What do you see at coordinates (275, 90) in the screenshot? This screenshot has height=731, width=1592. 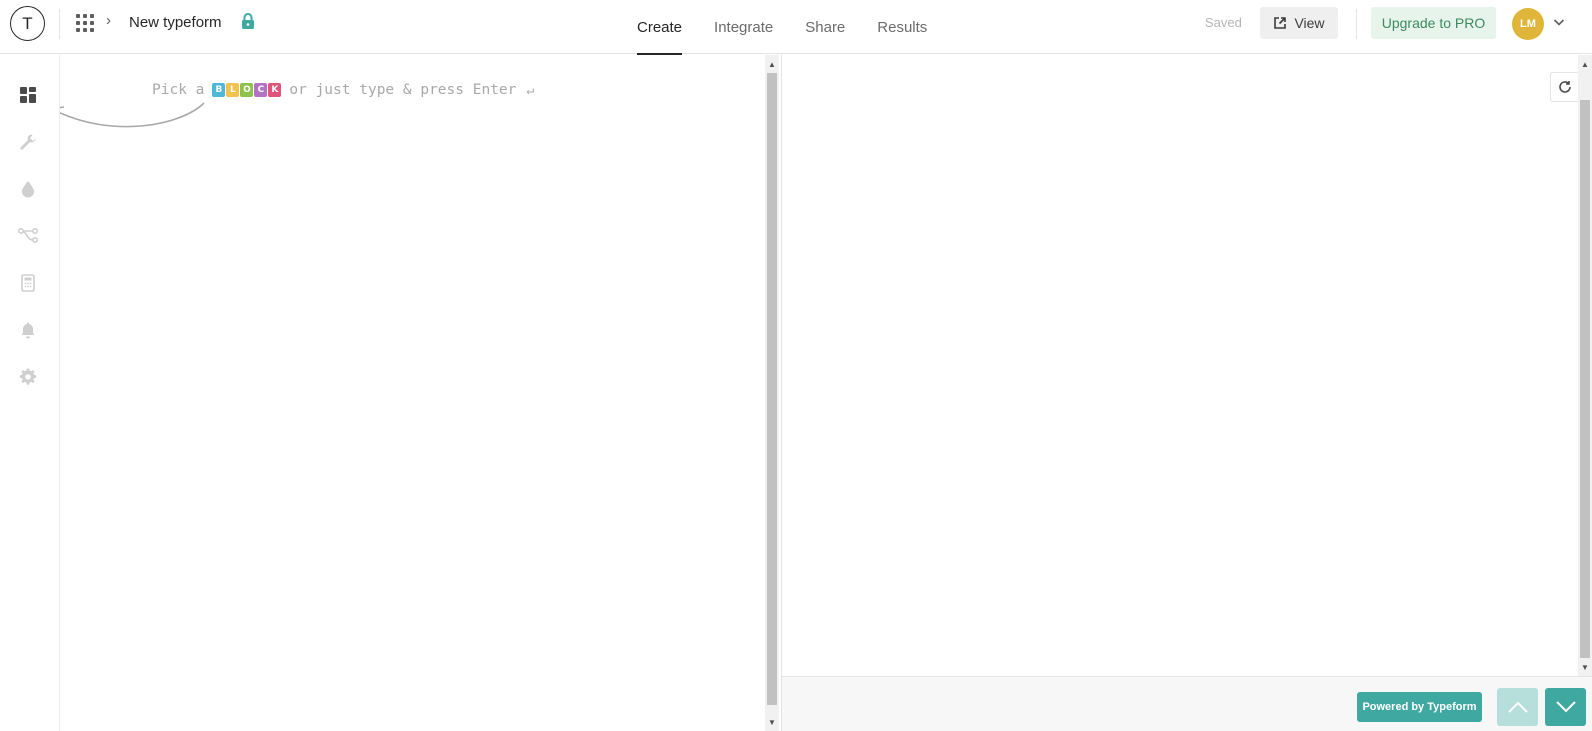 I see `block-tile: K` at bounding box center [275, 90].